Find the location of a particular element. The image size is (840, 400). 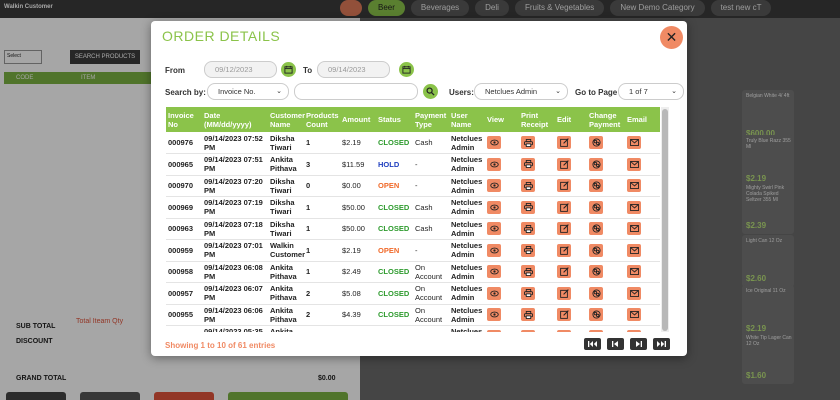

scrollbar-thumb is located at coordinates (665, 220).